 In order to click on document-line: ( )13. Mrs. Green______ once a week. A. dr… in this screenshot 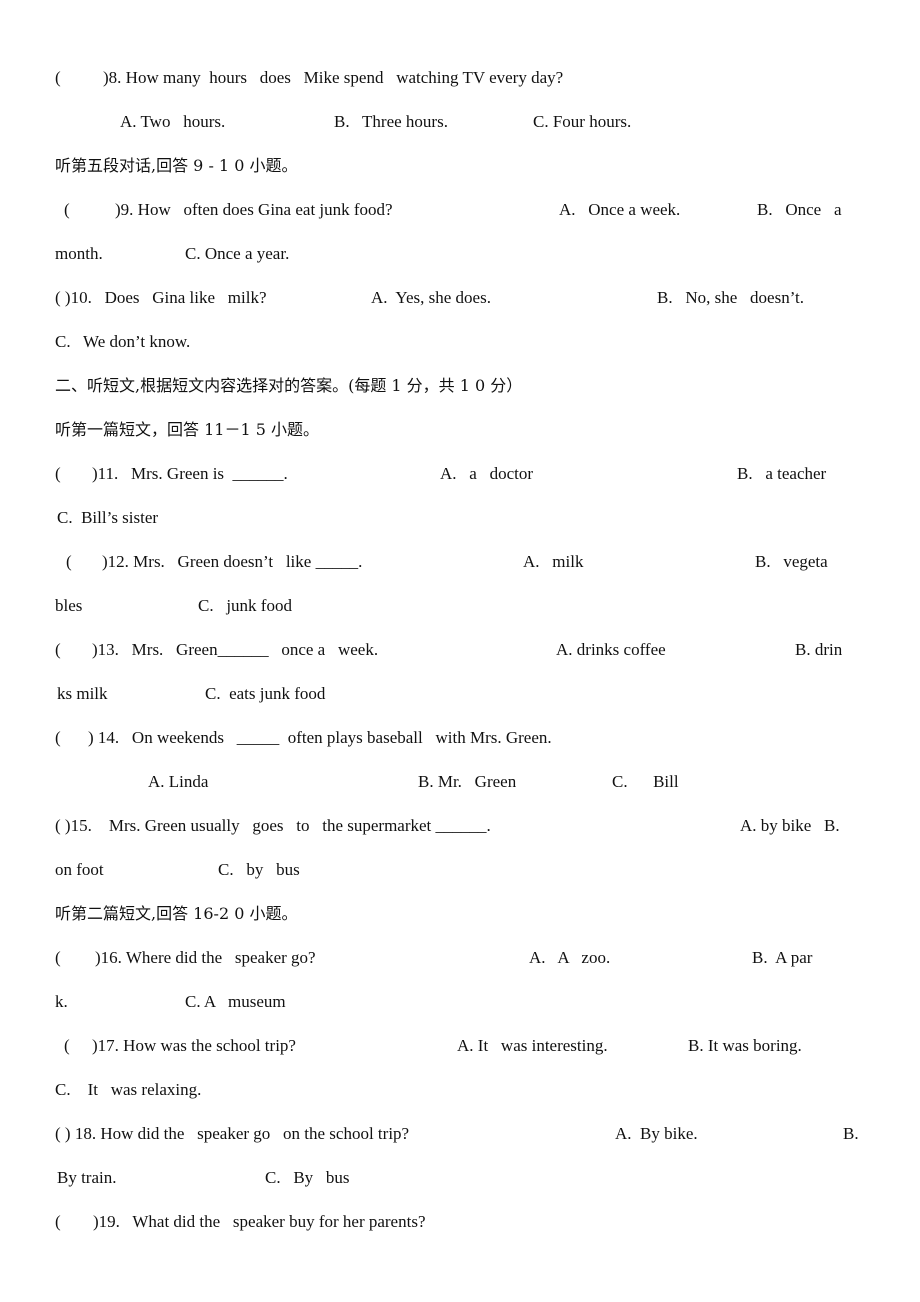, I will do `click(460, 650)`.